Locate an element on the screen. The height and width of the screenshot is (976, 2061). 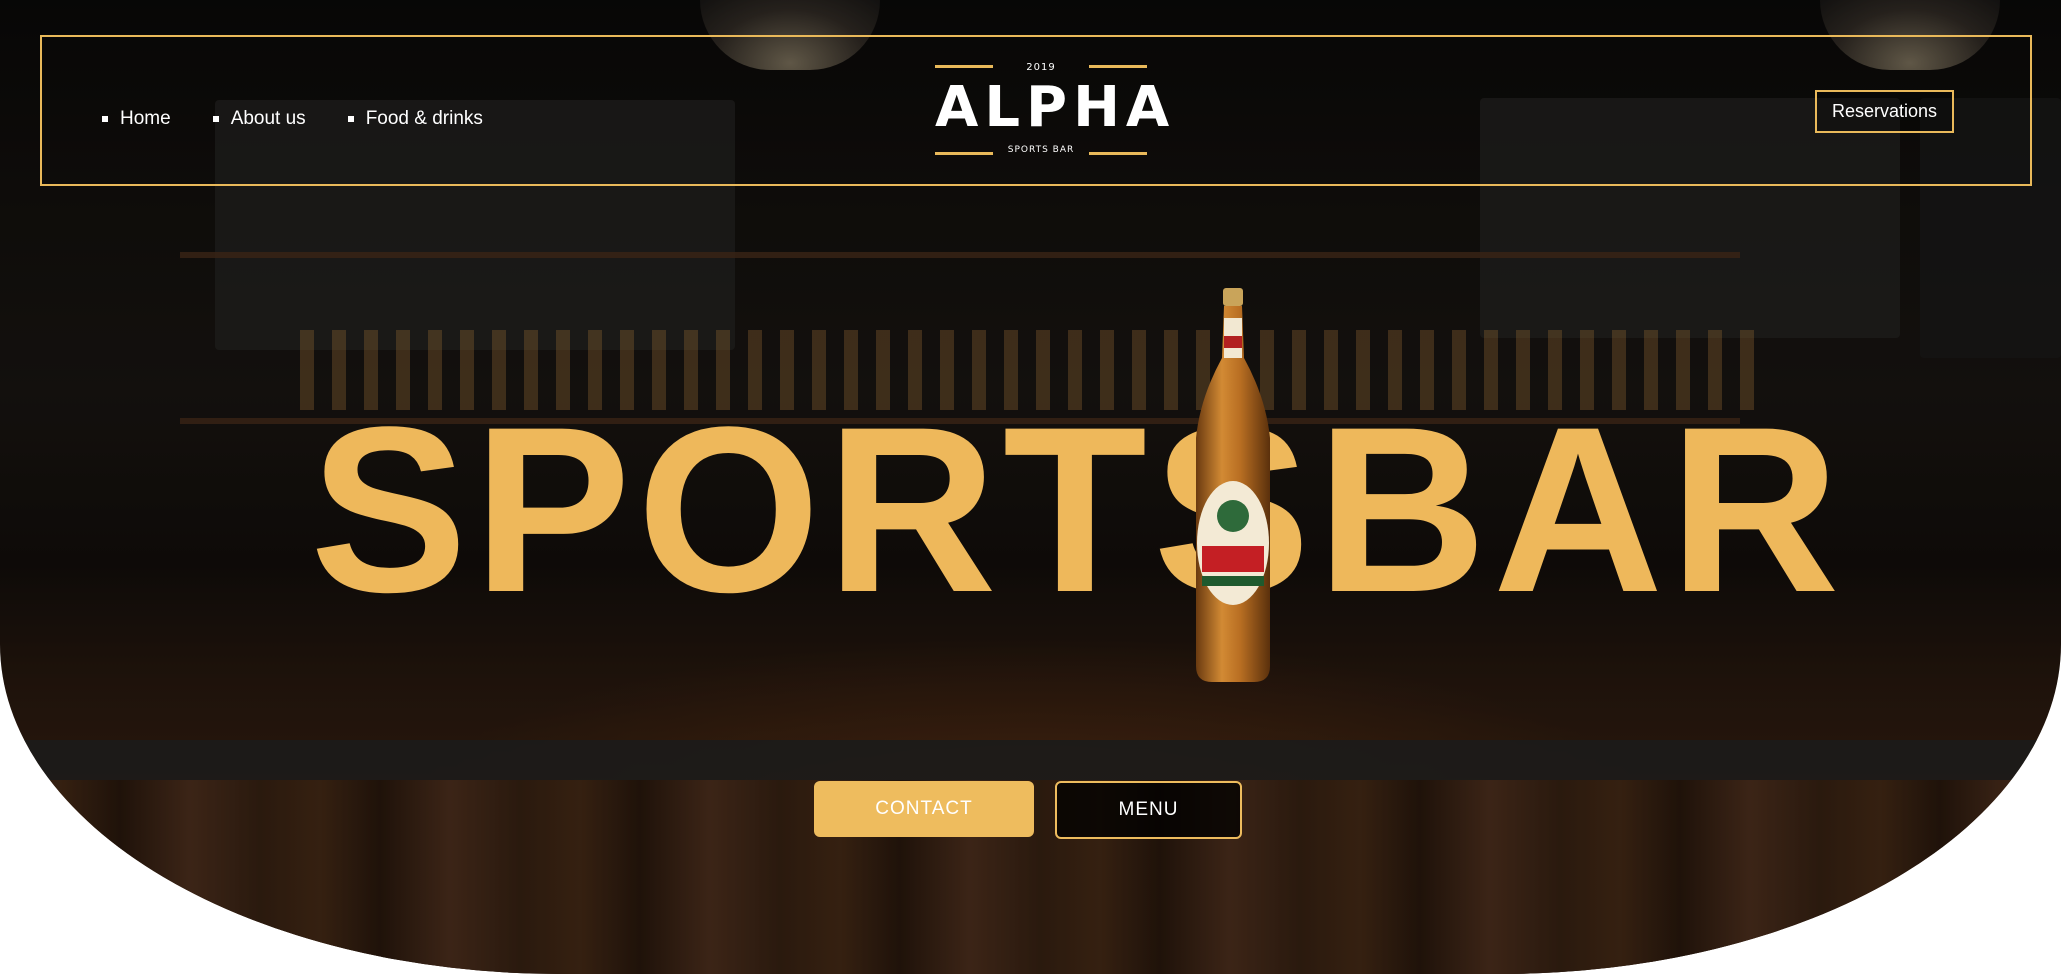
logo-year-row: 2019 is located at coordinates (1041, 66).